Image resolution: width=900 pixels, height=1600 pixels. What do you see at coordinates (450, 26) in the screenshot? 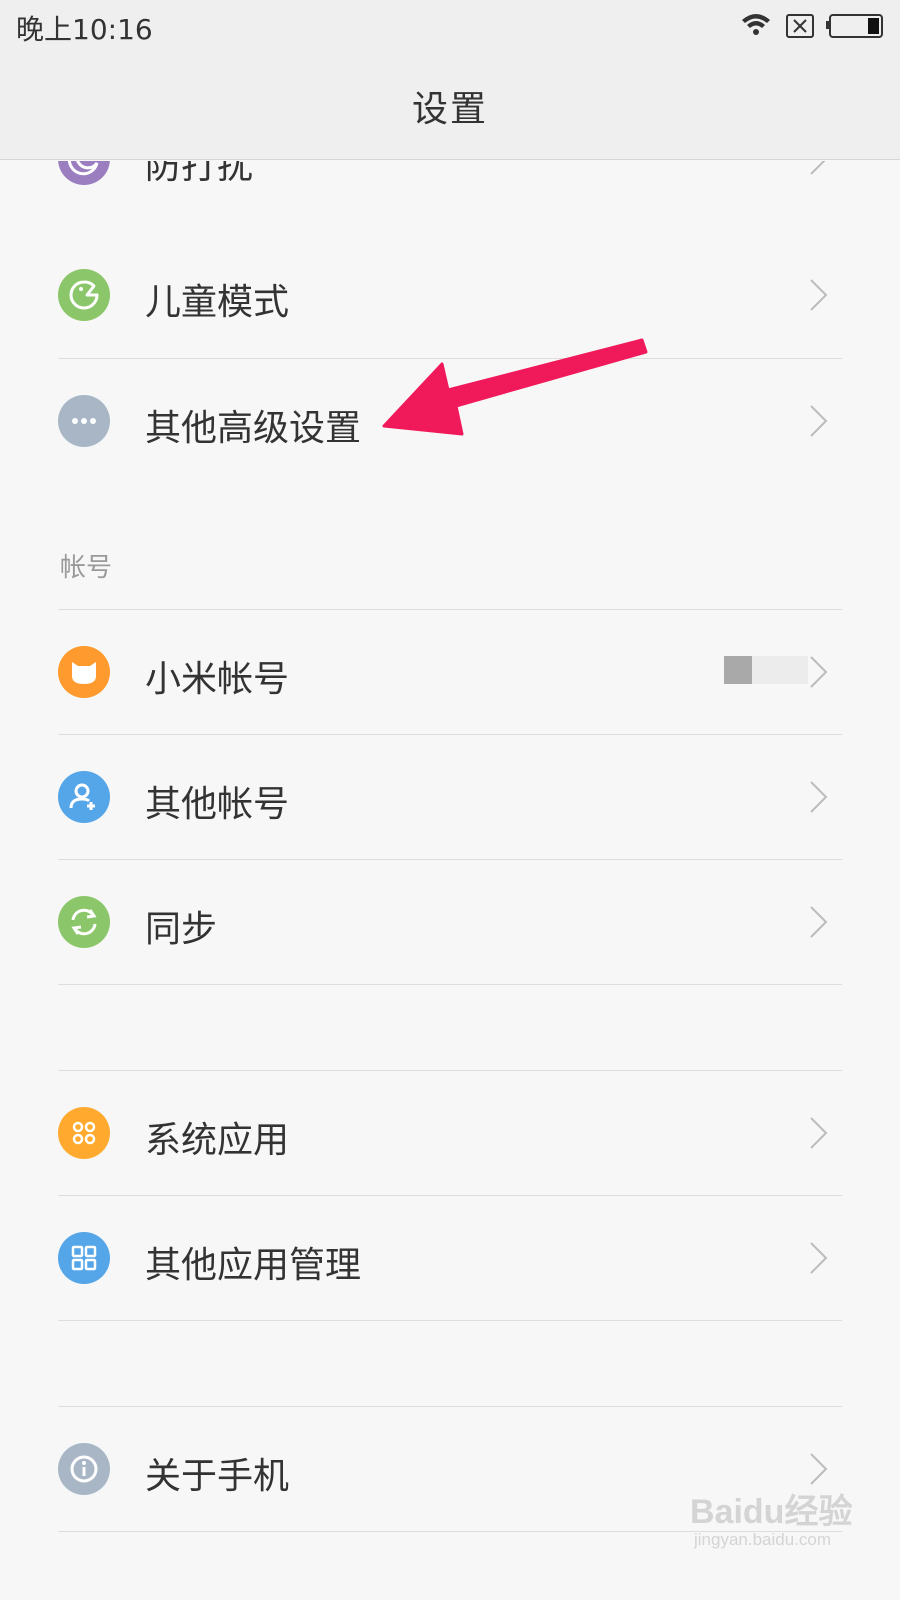
I see `status-bar: 晚上10:16` at bounding box center [450, 26].